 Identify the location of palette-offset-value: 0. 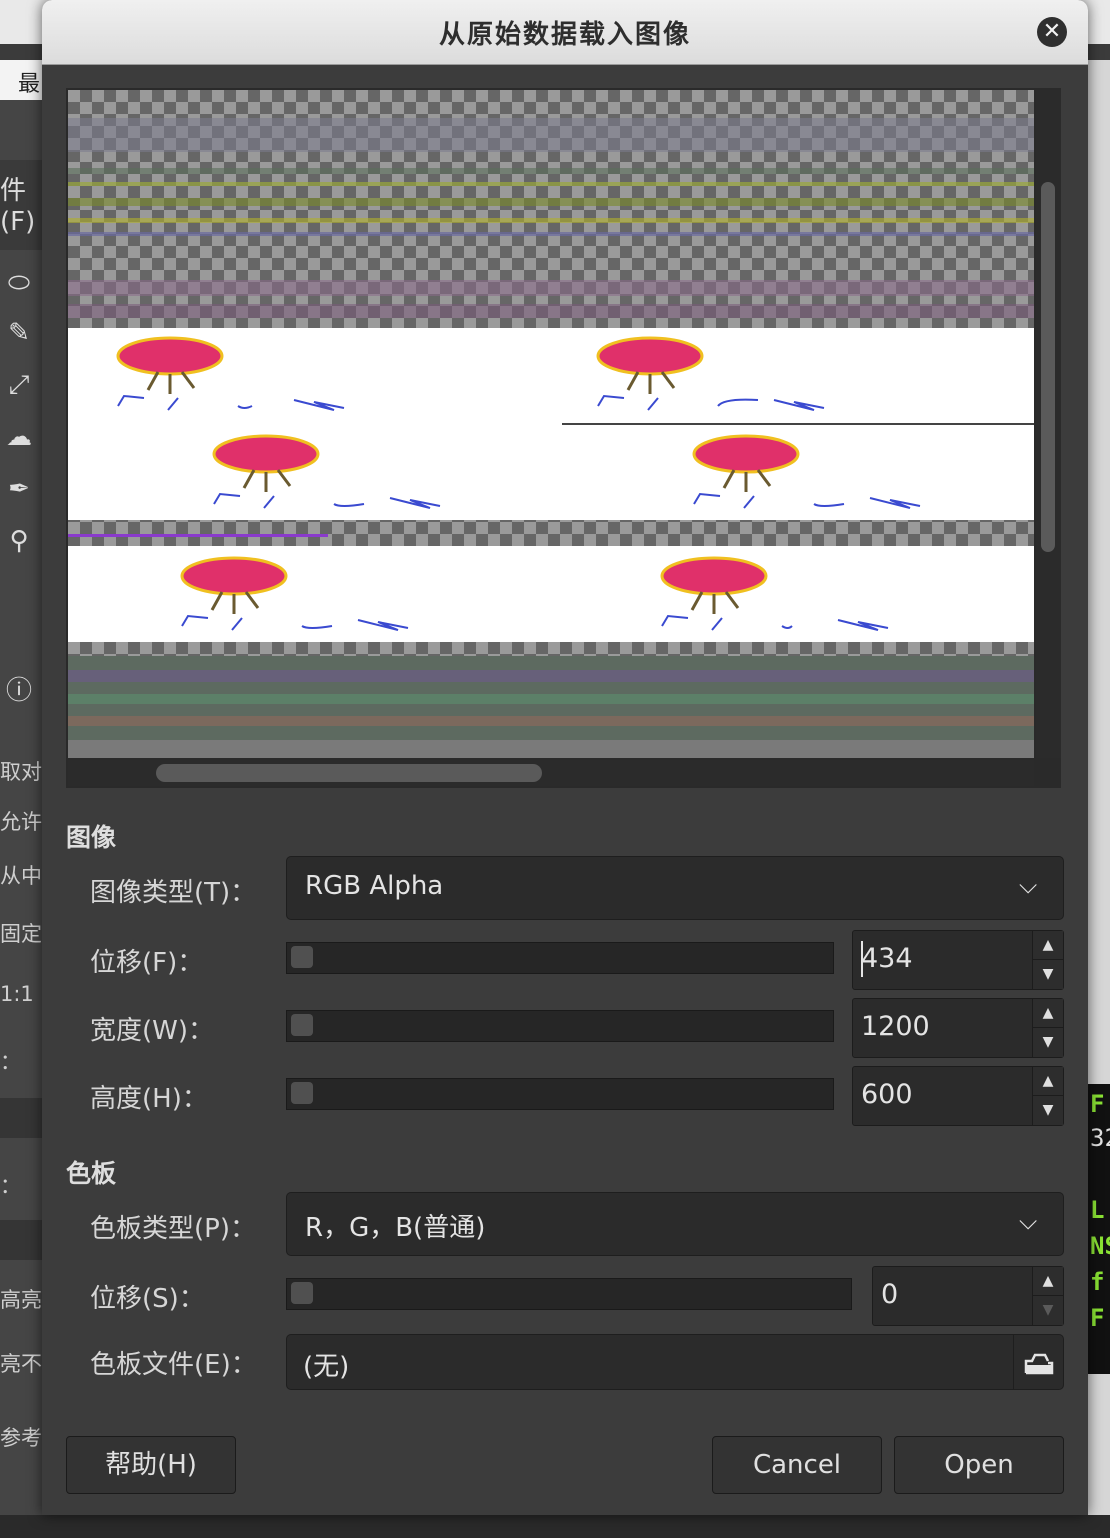
(889, 1294).